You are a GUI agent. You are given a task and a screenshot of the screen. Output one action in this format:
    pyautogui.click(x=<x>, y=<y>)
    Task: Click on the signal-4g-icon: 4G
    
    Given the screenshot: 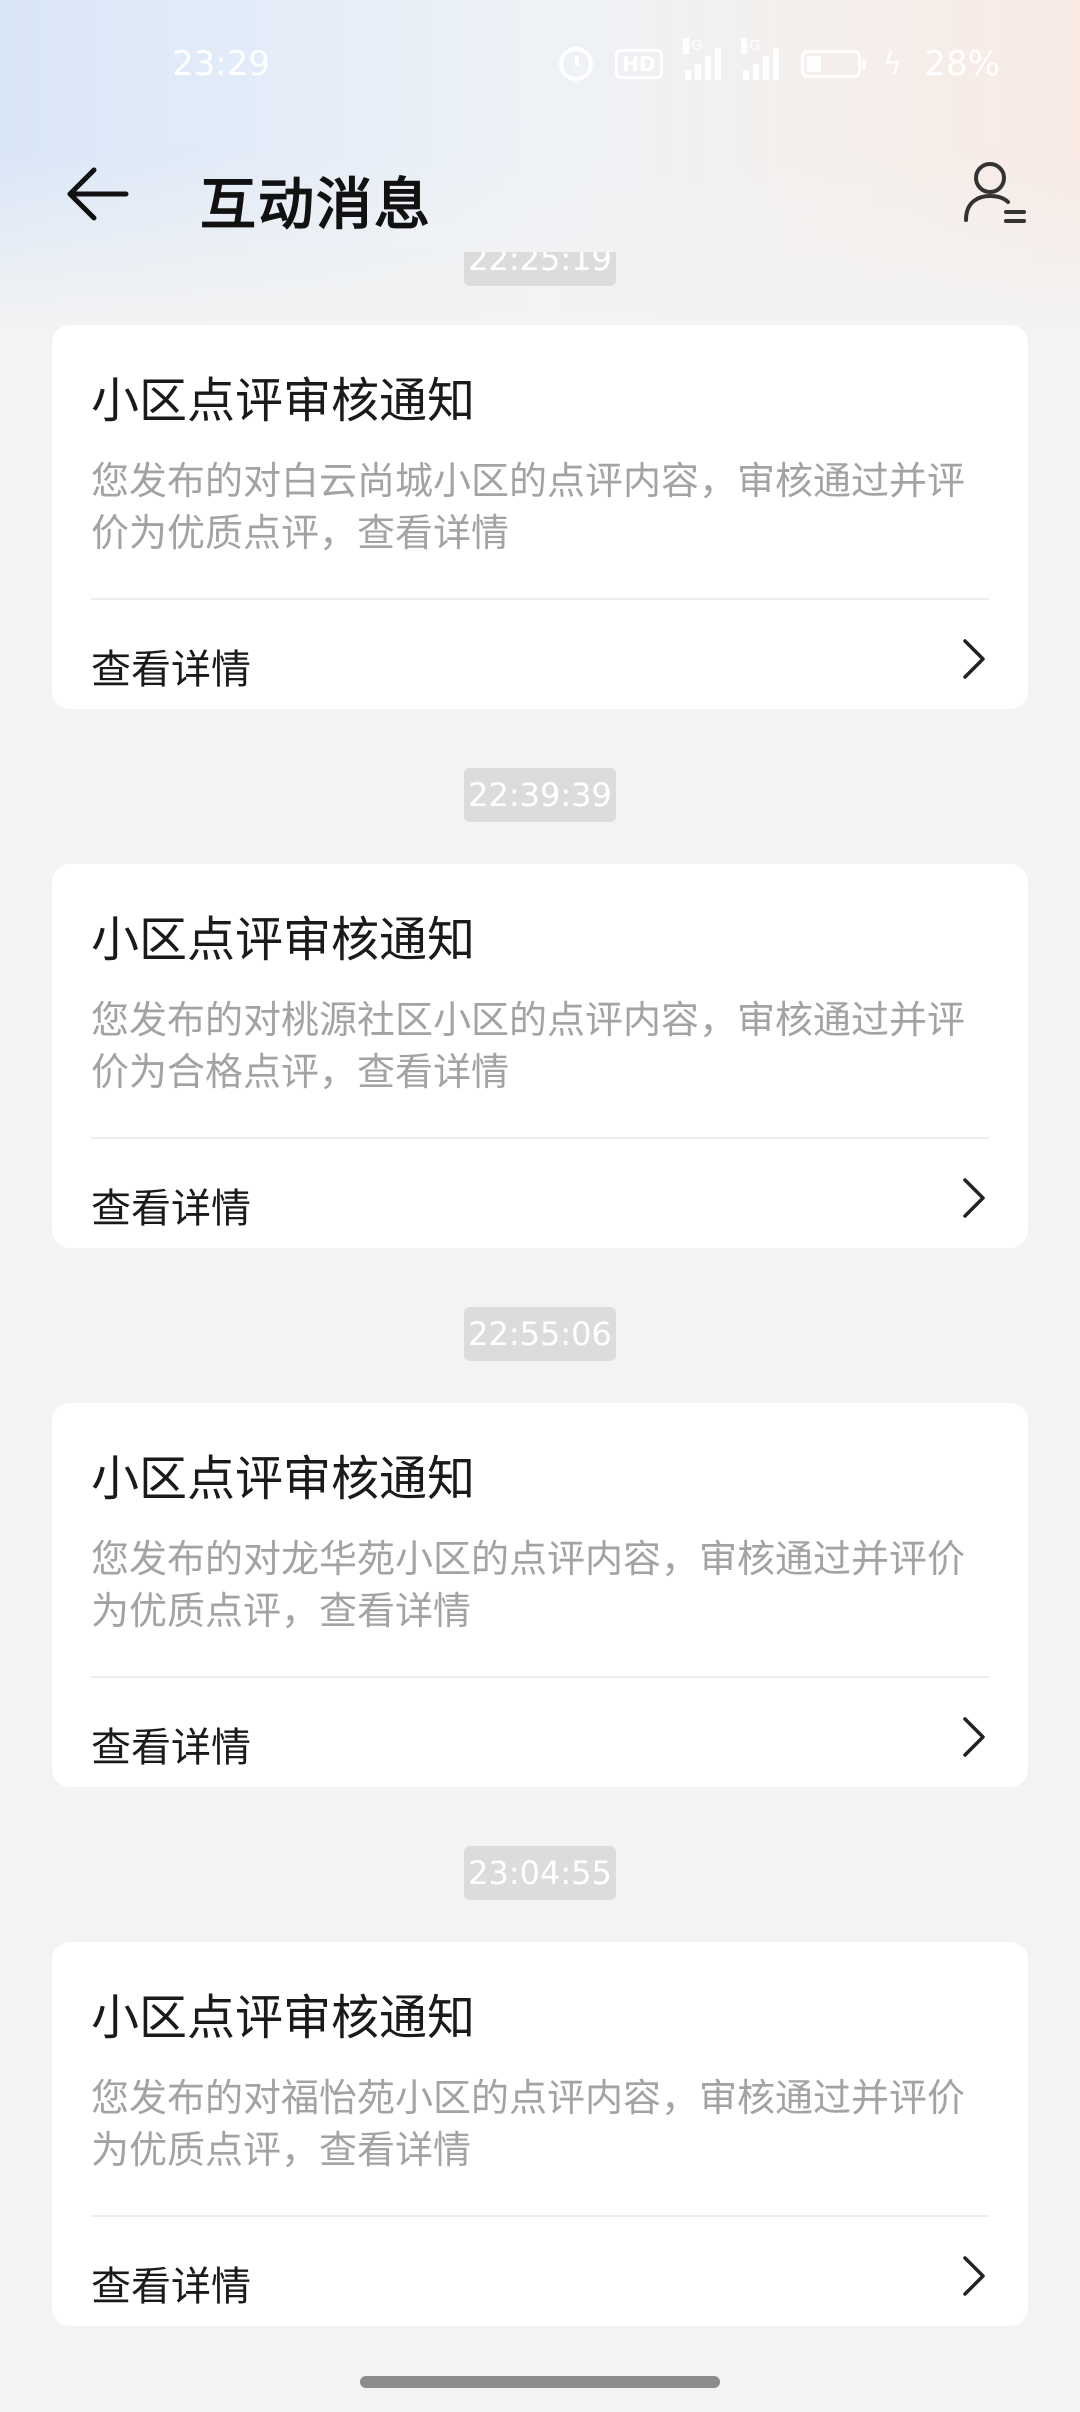 What is the action you would take?
    pyautogui.click(x=759, y=59)
    